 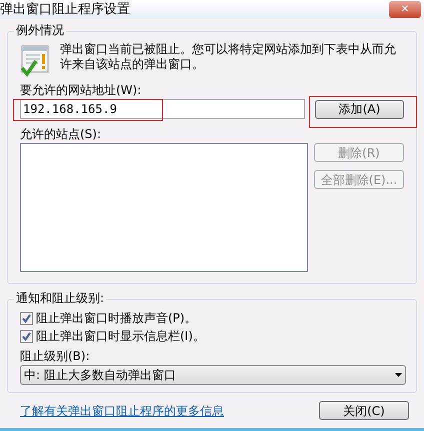 I want to click on checkbox-label: 阻止弹出窗口时显示信息栏(I)。, so click(x=120, y=336).